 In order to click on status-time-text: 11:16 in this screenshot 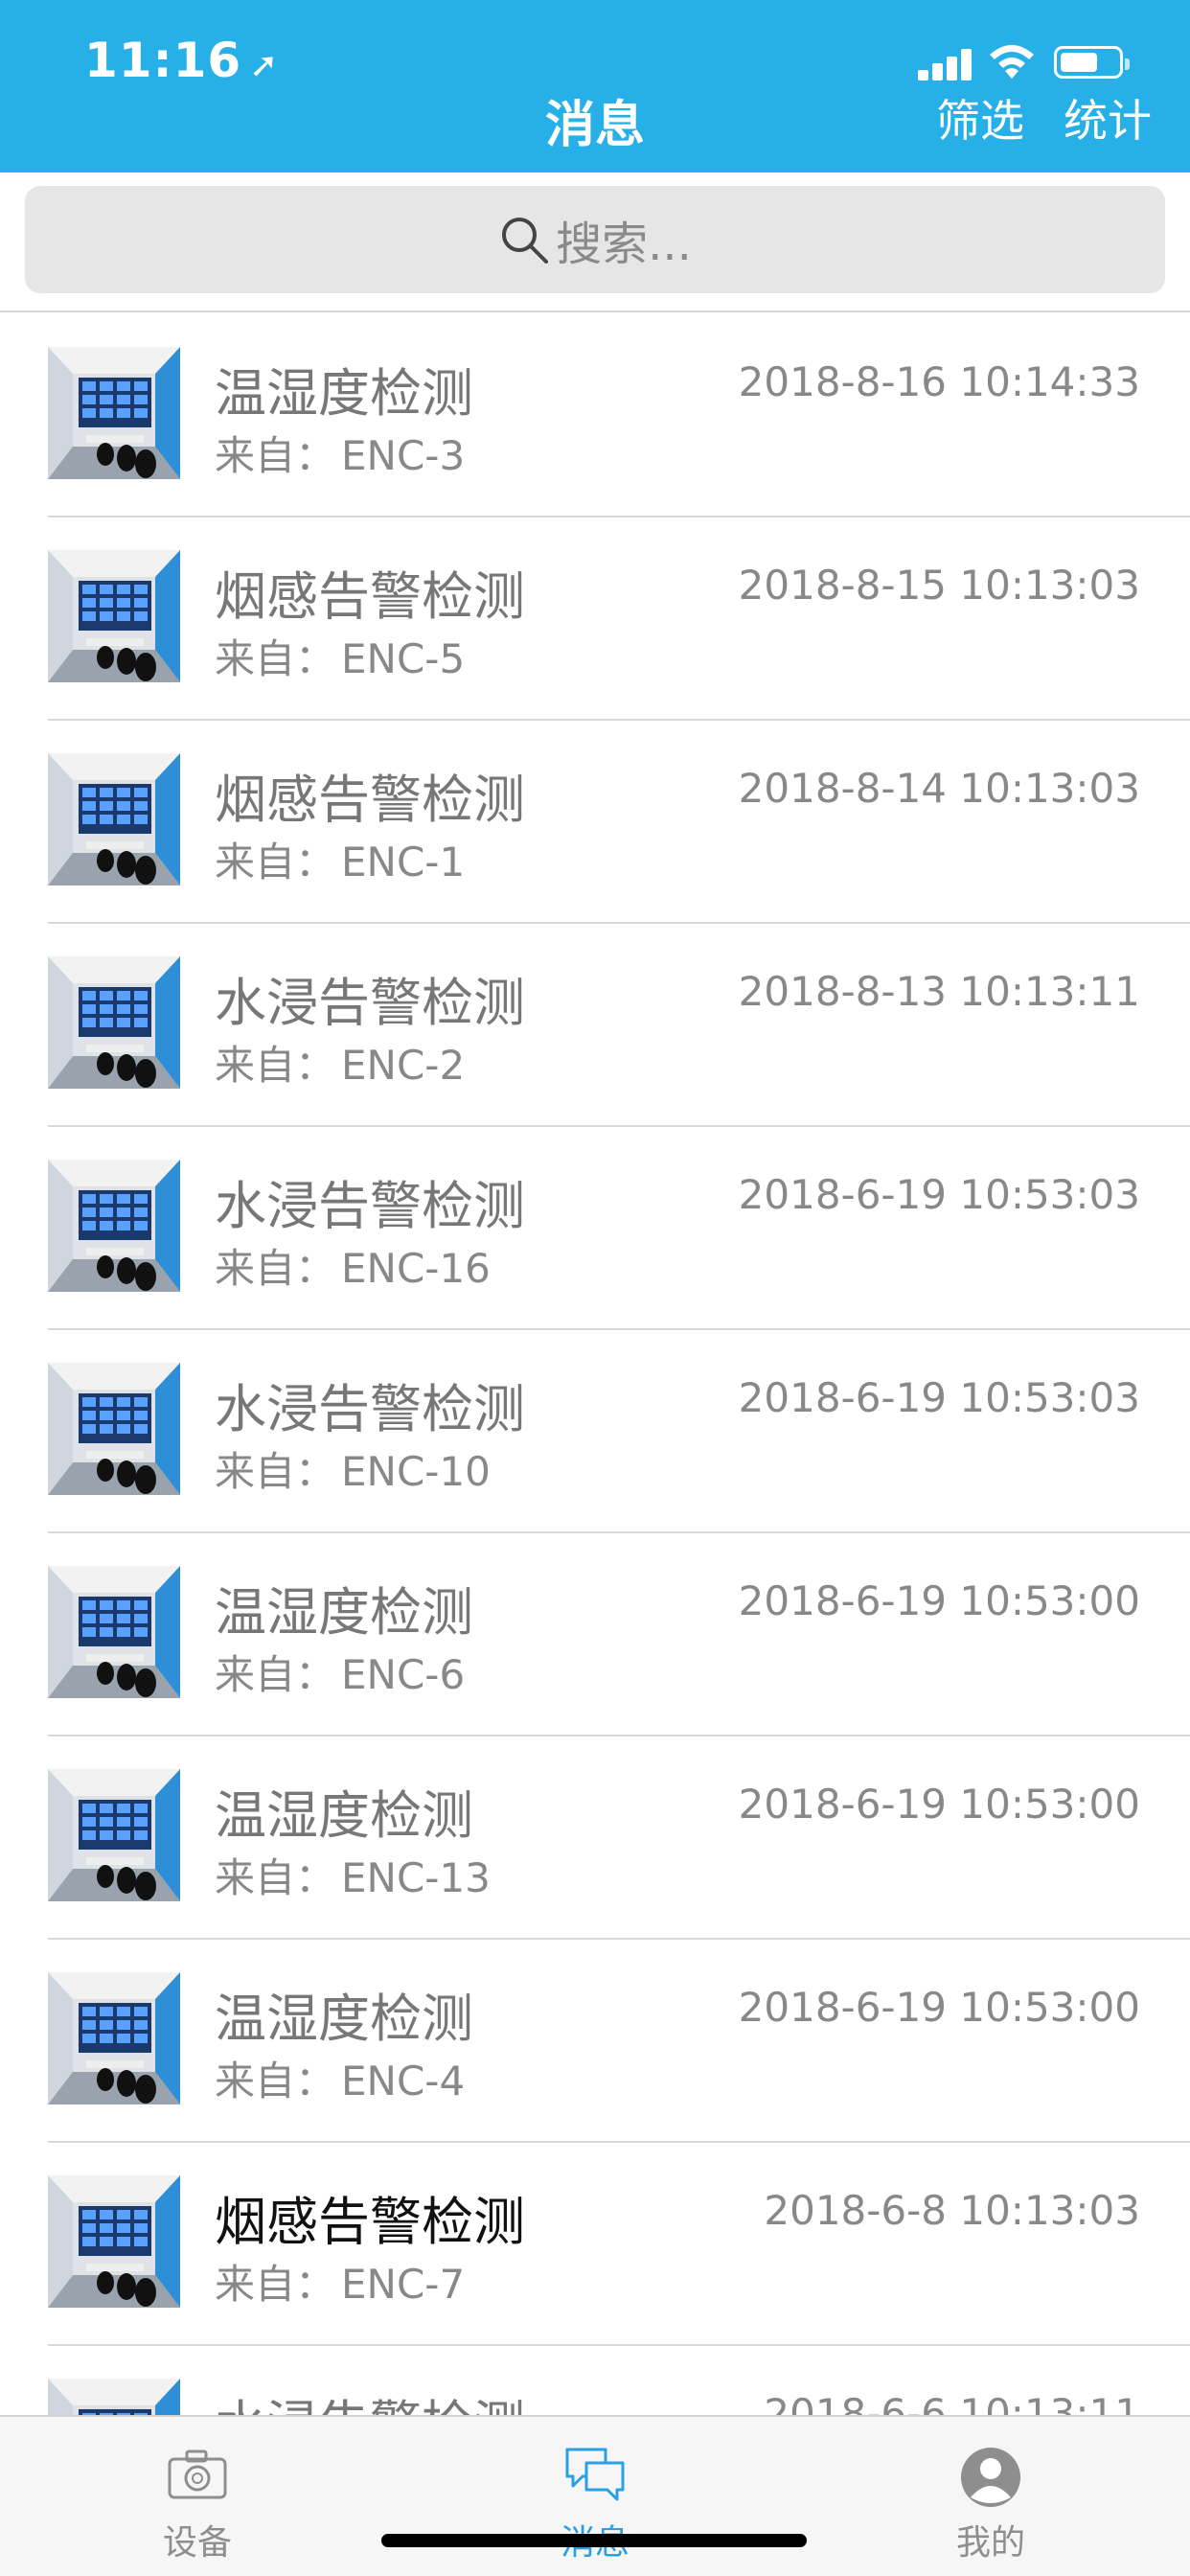, I will do `click(163, 60)`.